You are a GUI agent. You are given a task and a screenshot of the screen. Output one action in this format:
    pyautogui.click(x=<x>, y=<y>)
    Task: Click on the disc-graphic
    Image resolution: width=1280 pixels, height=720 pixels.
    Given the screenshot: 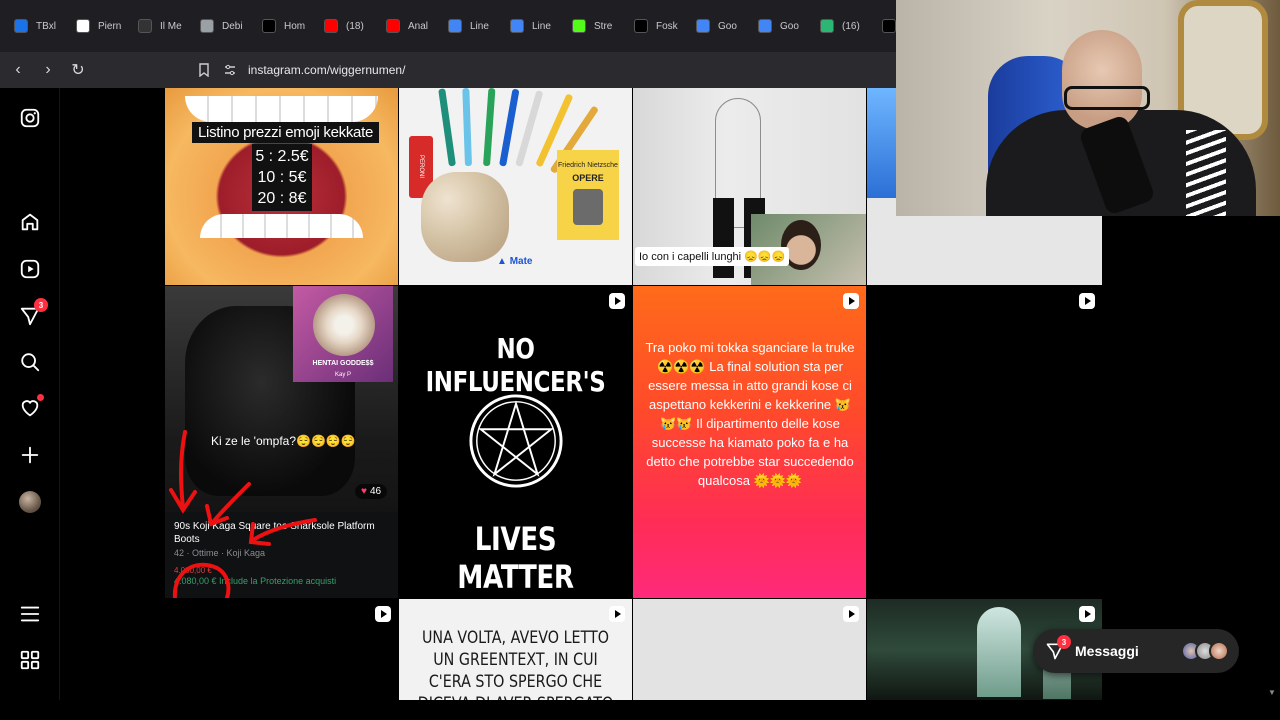 What is the action you would take?
    pyautogui.click(x=344, y=325)
    